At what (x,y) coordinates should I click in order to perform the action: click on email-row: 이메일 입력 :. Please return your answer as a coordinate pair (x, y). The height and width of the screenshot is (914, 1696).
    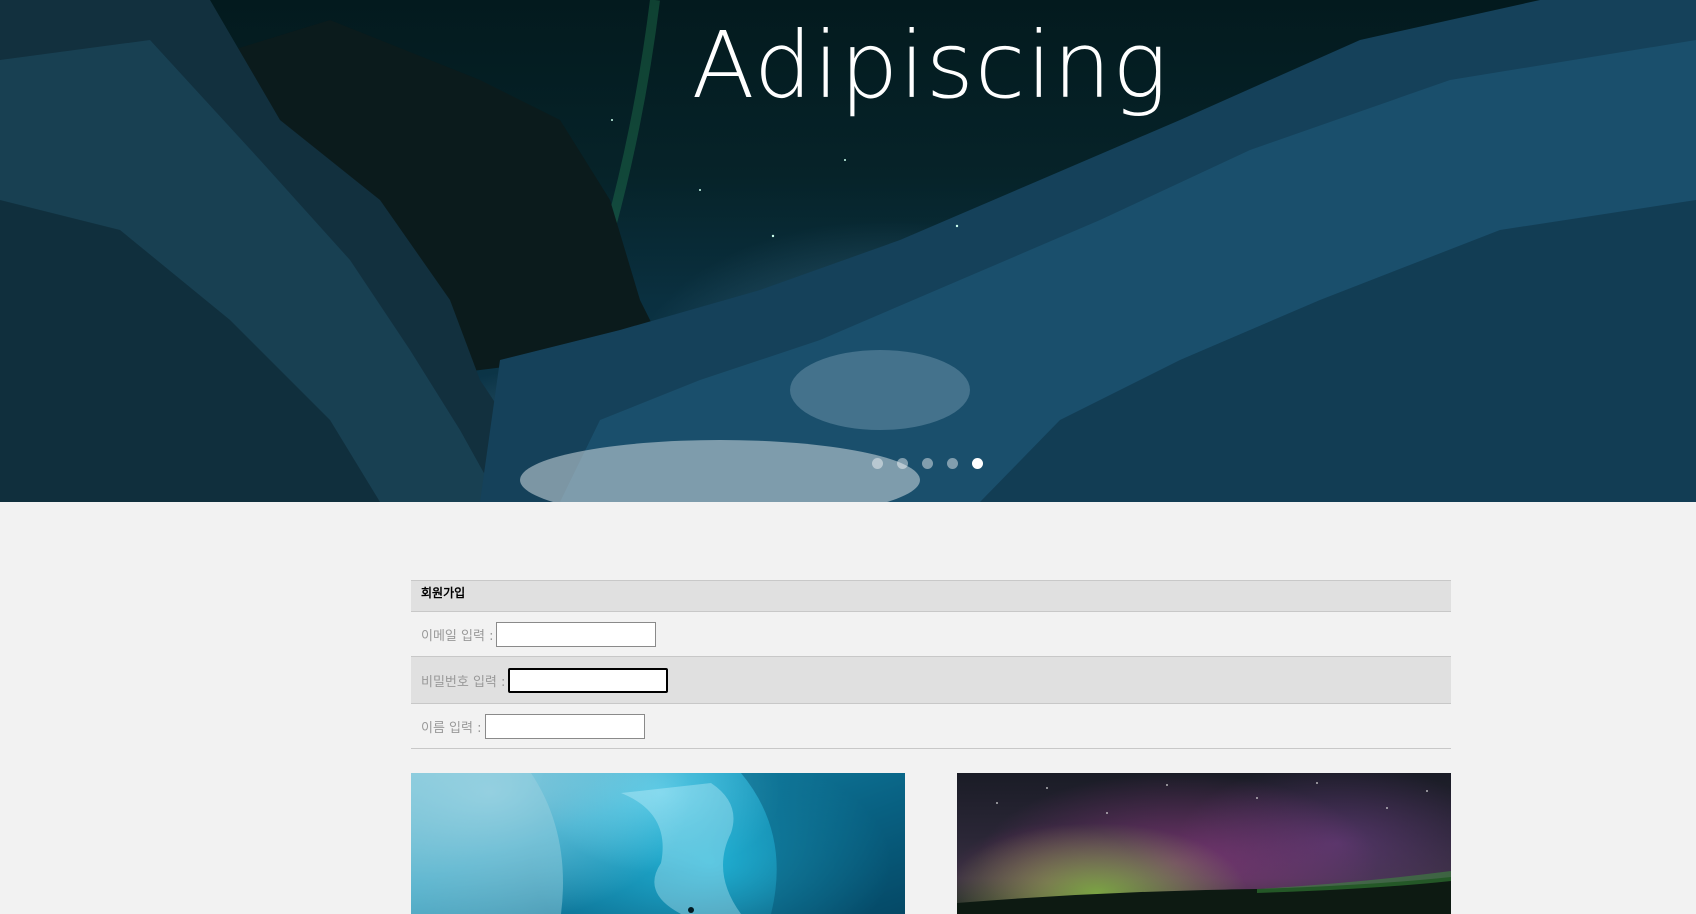
    Looking at the image, I should click on (931, 634).